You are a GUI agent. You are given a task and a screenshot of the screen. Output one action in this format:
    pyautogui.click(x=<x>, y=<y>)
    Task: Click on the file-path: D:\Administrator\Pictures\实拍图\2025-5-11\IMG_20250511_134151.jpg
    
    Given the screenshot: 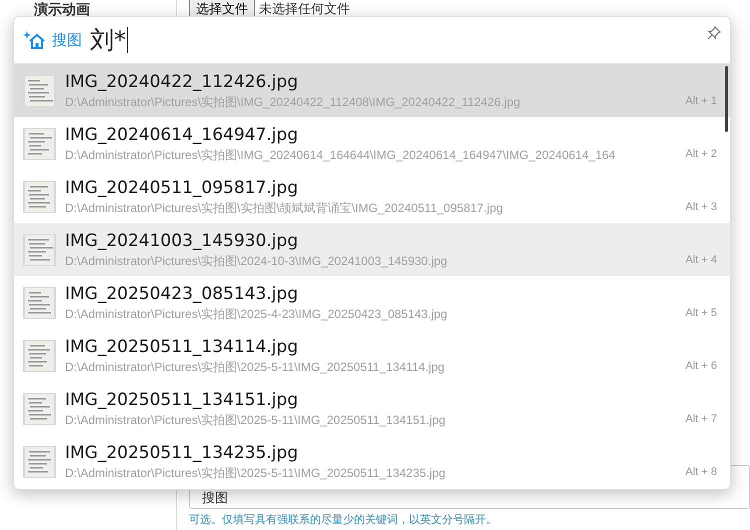 What is the action you would take?
    pyautogui.click(x=255, y=420)
    